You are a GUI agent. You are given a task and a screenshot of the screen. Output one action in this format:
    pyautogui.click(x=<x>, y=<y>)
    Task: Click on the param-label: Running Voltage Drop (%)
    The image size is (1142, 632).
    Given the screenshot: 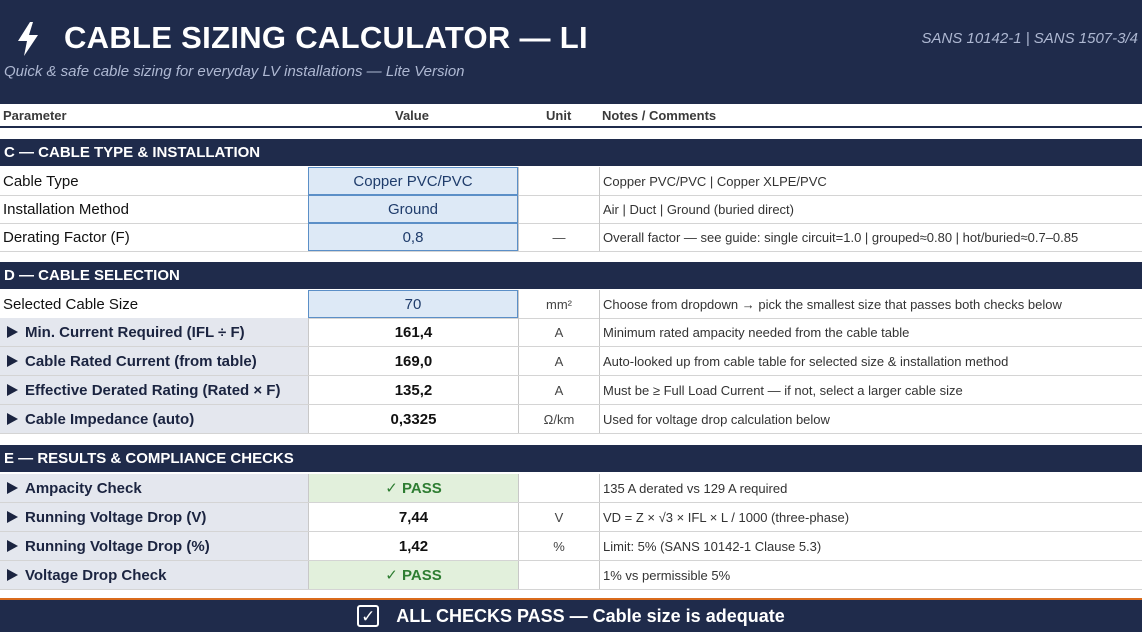 What is the action you would take?
    pyautogui.click(x=154, y=546)
    